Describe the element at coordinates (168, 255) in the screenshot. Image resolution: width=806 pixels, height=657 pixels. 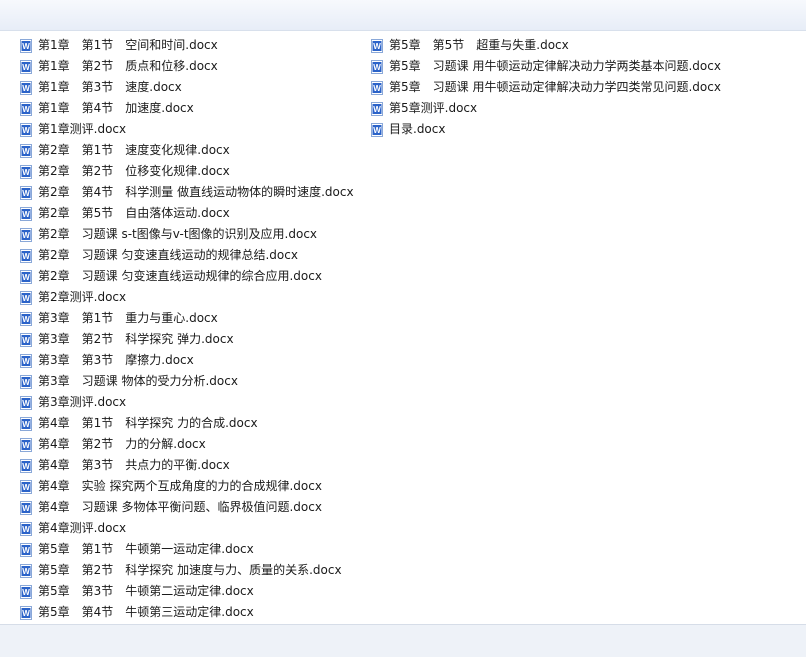
I see `file-name: 第2章 习题课 匀变速直线运动的规律总结.docx` at that location.